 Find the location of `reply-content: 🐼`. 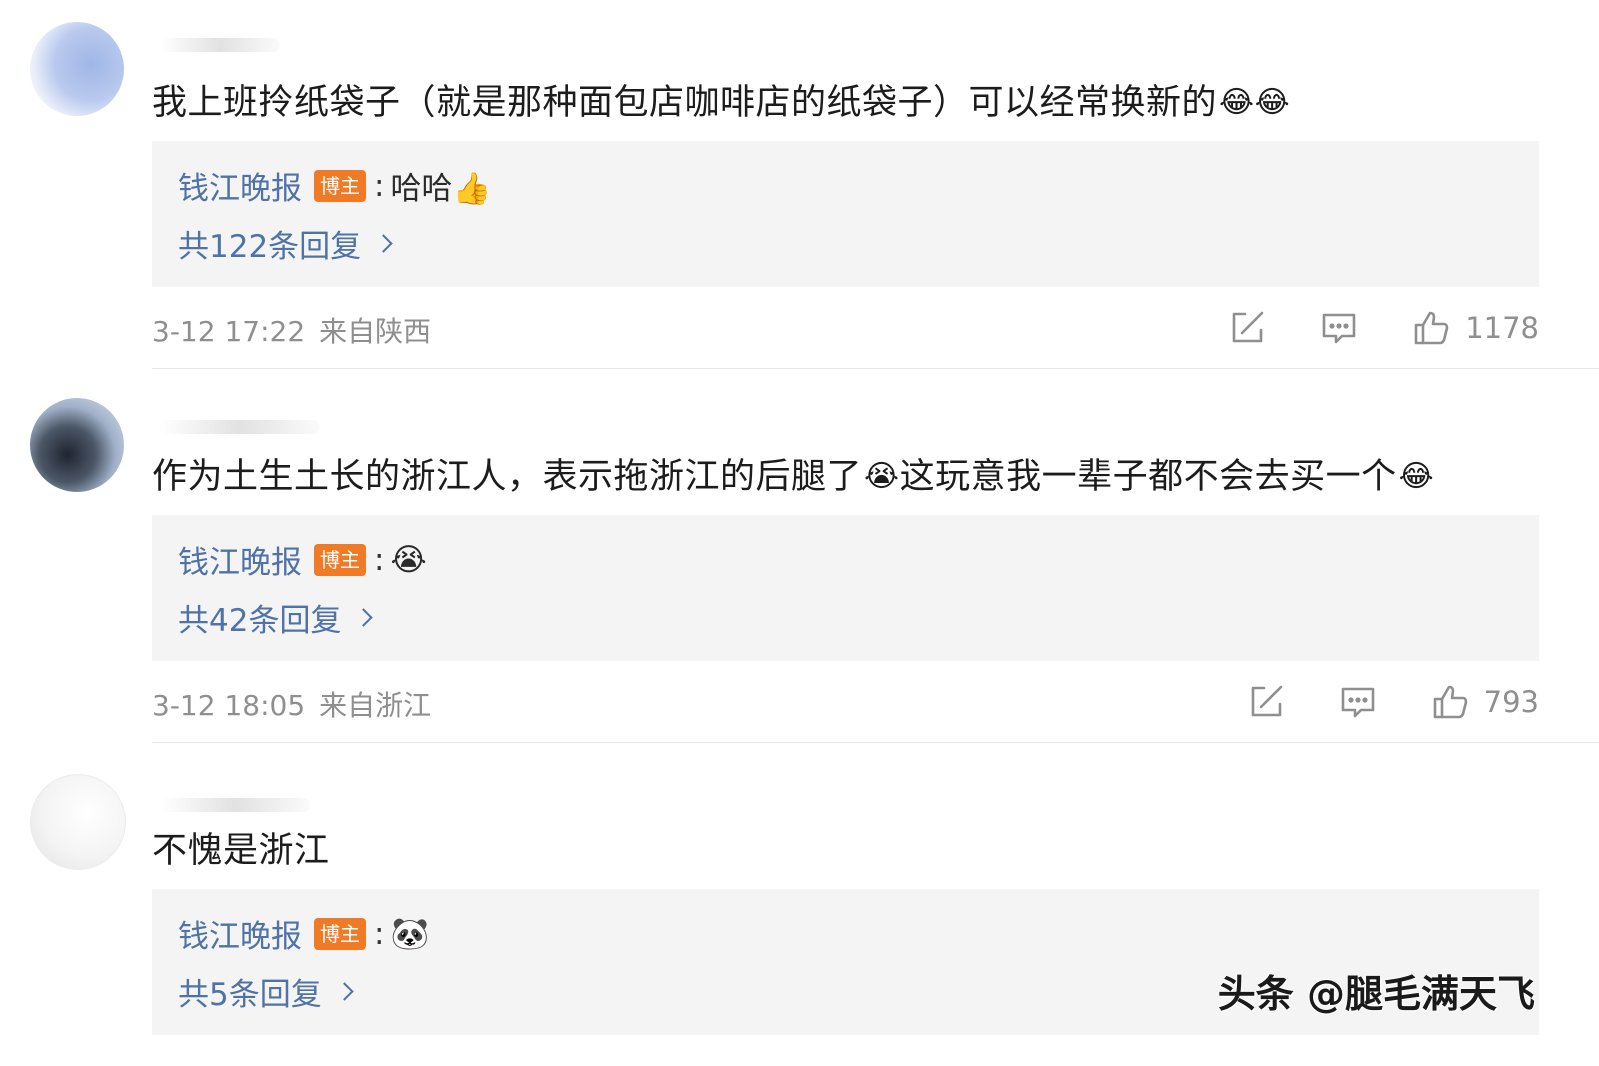

reply-content: 🐼 is located at coordinates (410, 934).